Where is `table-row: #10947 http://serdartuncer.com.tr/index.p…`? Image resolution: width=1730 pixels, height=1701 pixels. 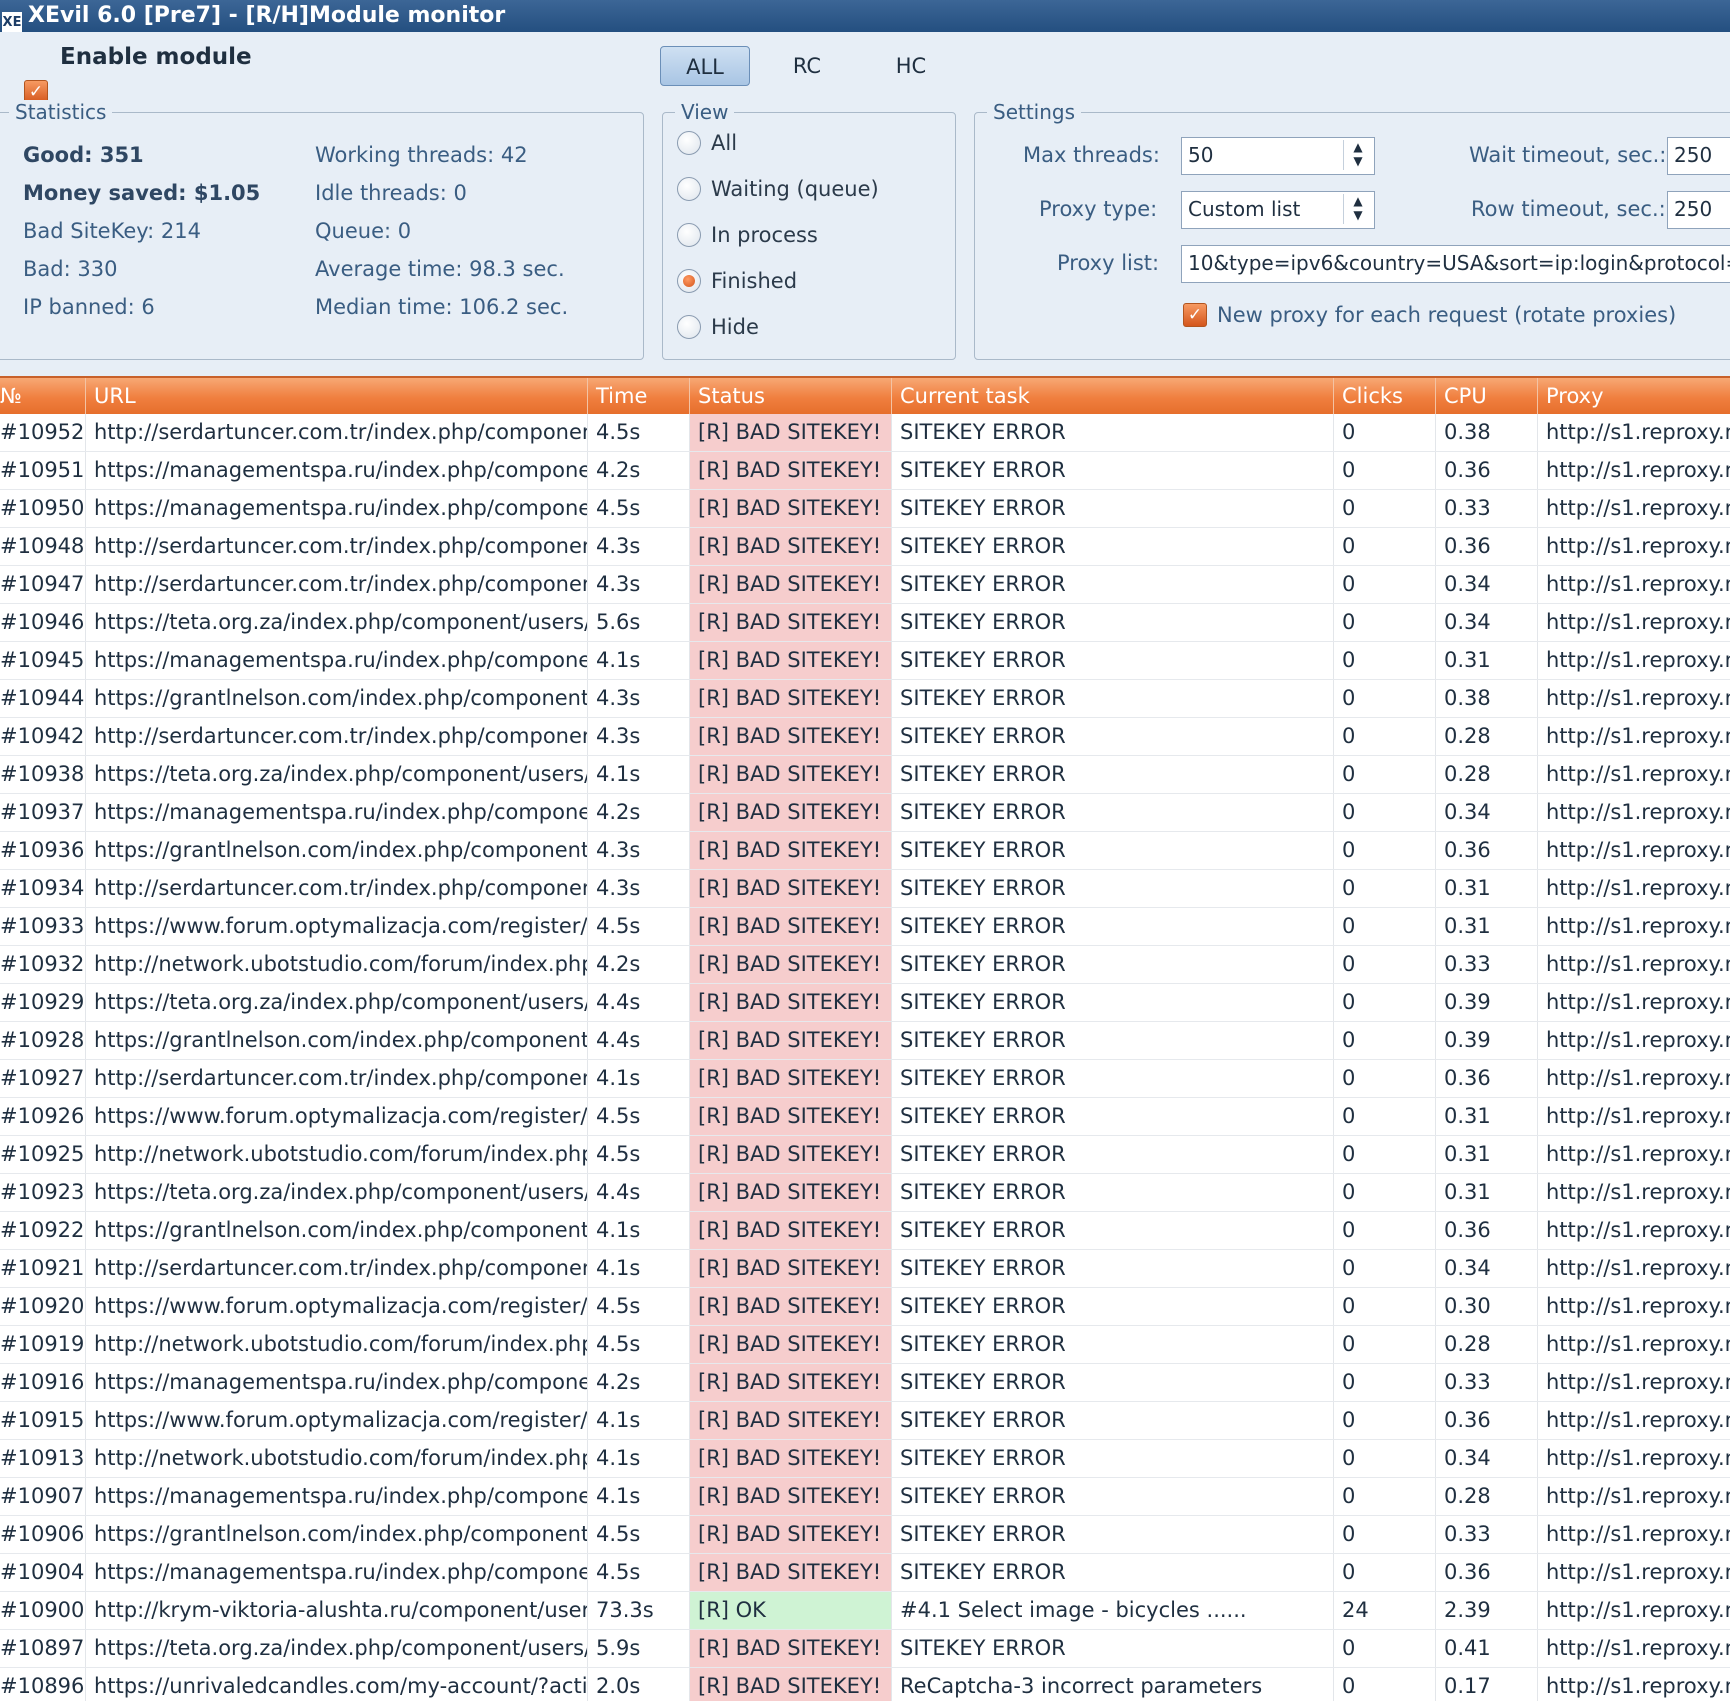
table-row: #10947 http://serdartuncer.com.tr/index.p… is located at coordinates (865, 585).